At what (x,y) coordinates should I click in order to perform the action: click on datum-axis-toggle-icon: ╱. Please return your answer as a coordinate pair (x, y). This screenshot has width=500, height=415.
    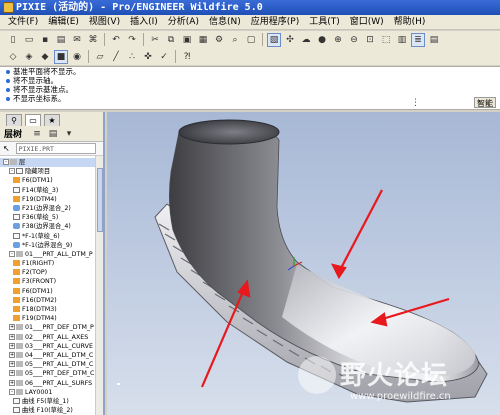
    Looking at the image, I should click on (116, 57).